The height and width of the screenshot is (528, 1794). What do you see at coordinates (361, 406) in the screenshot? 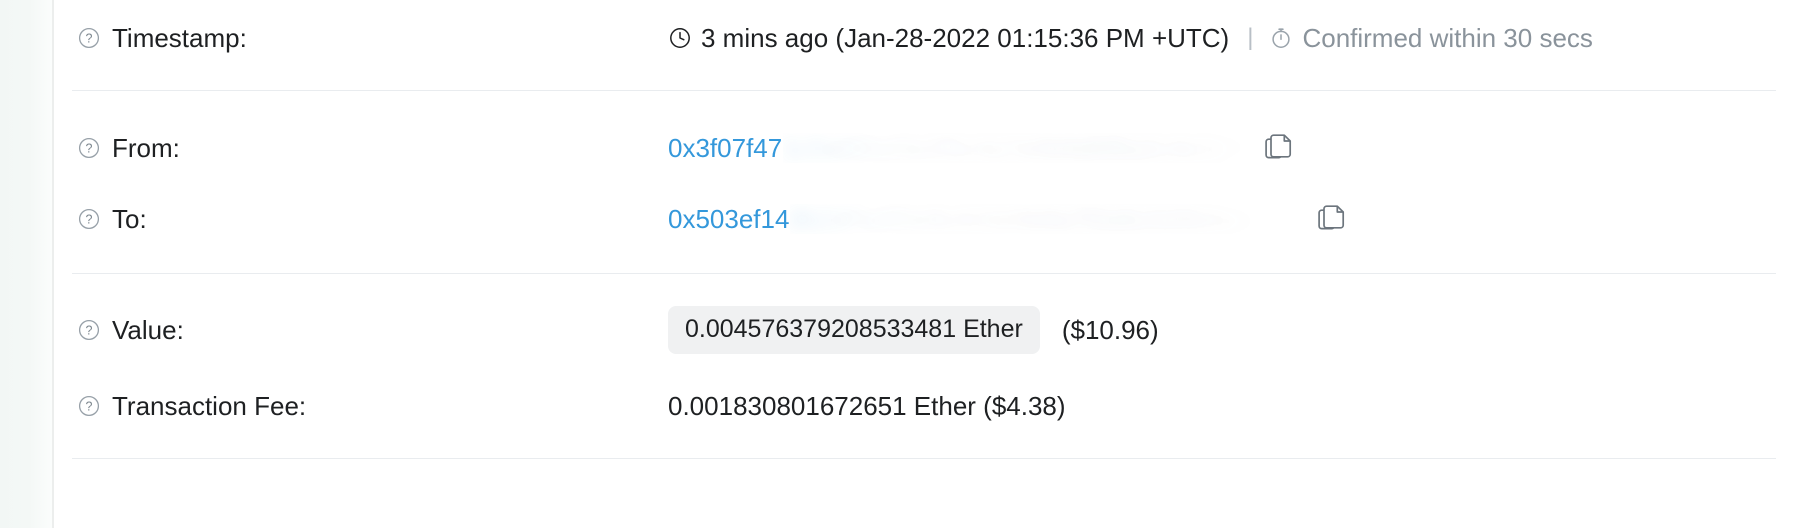
I see `transaction-fee-label-cell: ? Transaction Fee:` at bounding box center [361, 406].